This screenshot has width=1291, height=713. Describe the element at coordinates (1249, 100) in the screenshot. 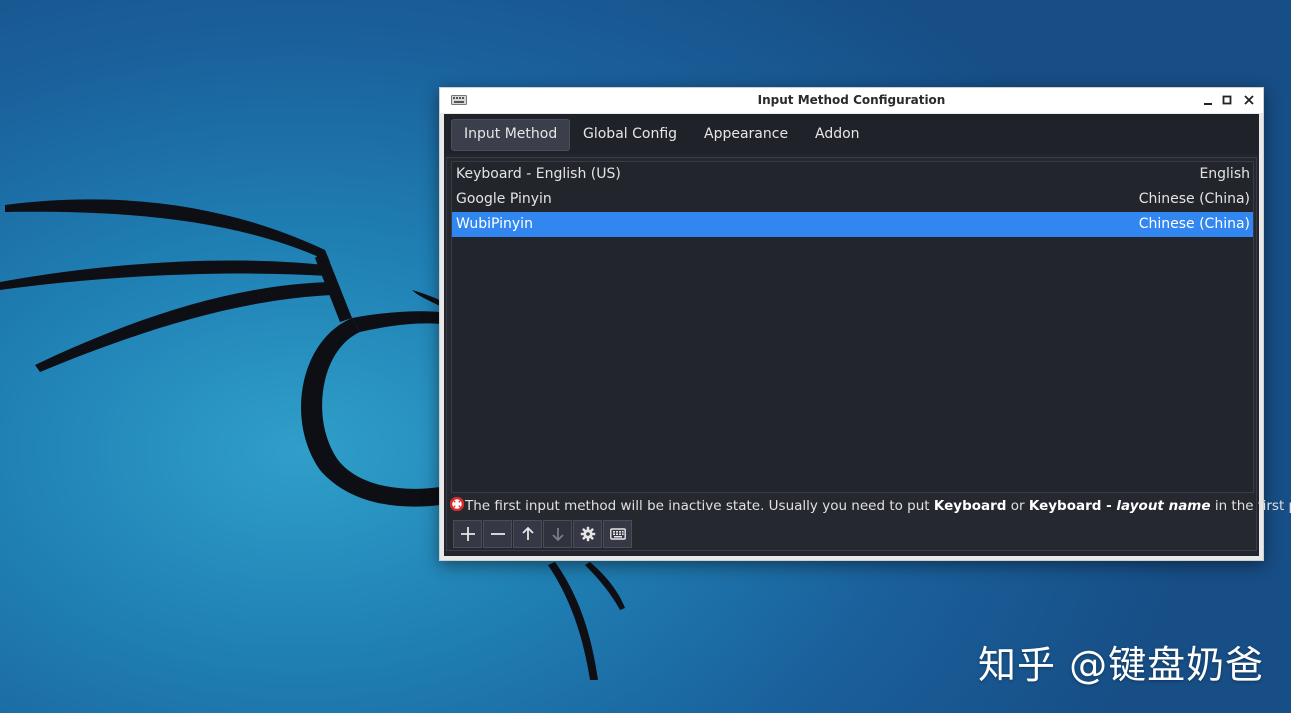

I see `close-icon` at that location.